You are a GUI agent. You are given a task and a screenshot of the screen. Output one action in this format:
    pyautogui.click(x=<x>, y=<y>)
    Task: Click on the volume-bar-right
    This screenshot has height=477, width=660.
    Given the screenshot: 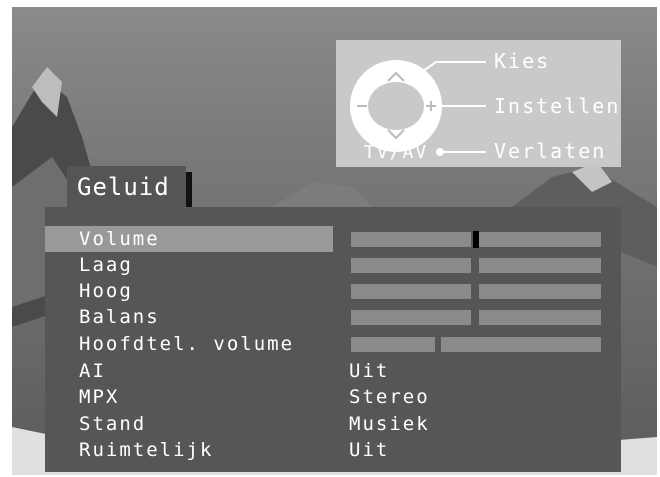 What is the action you would take?
    pyautogui.click(x=540, y=239)
    